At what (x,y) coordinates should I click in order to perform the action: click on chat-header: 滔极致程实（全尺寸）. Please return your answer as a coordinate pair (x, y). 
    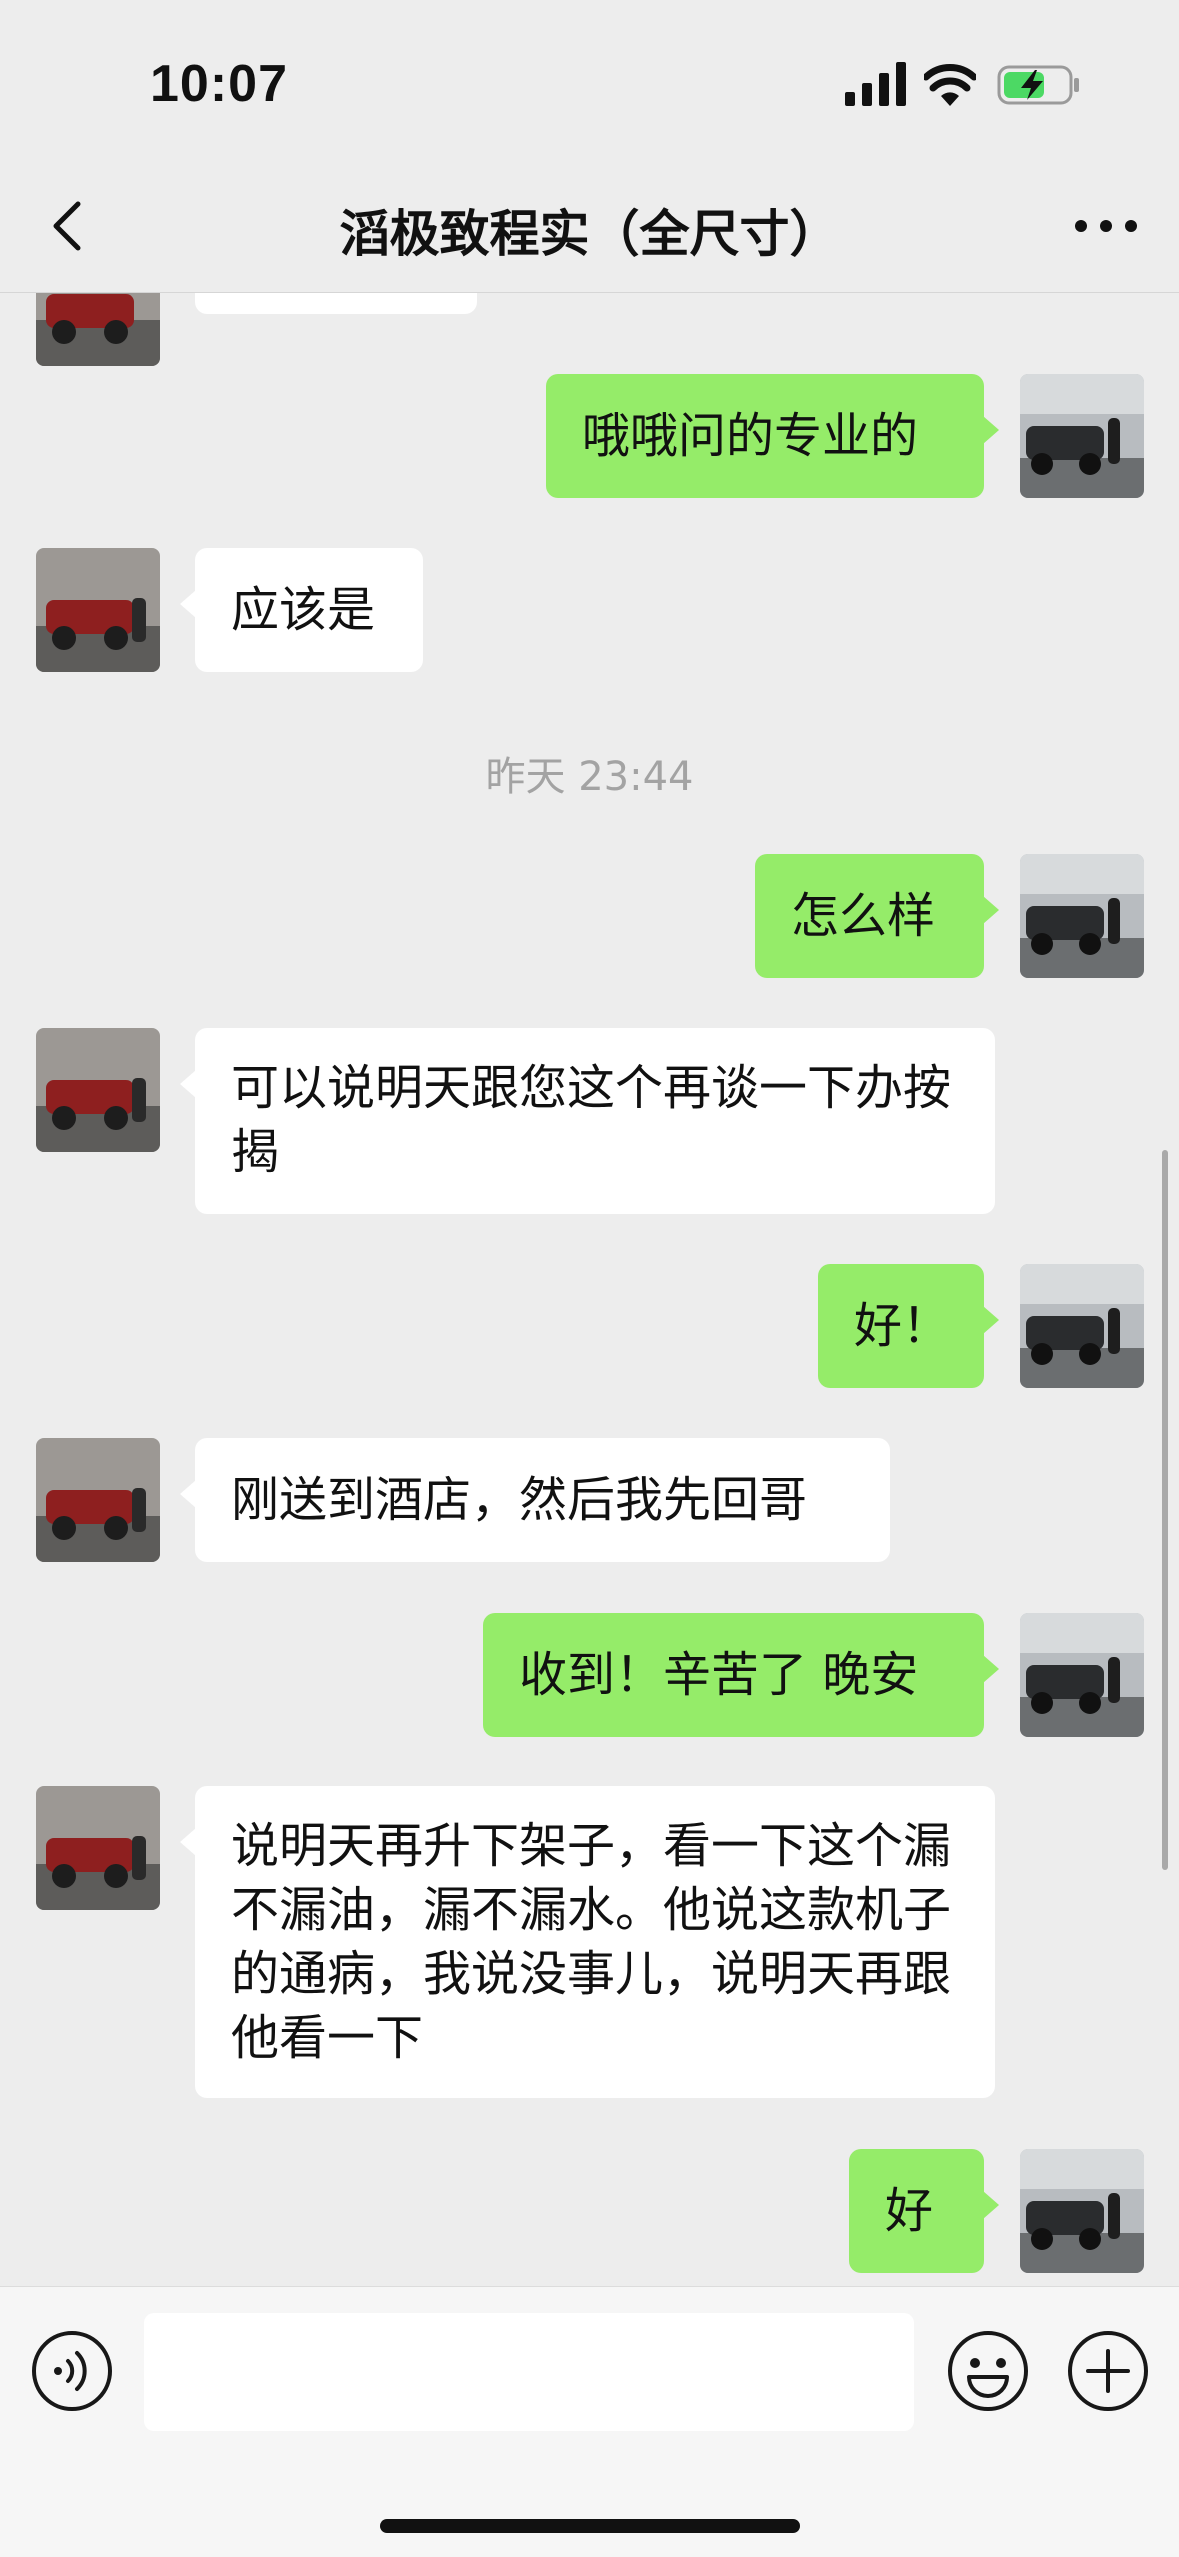
    Looking at the image, I should click on (589, 226).